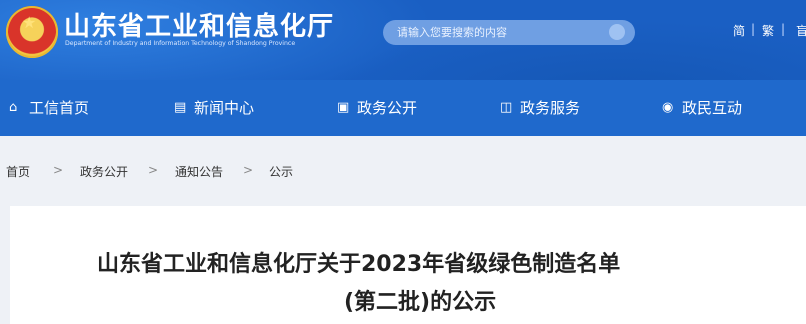 The image size is (806, 324). Describe the element at coordinates (199, 24) in the screenshot. I see `site-title: 山东省工业和信息化厅` at that location.